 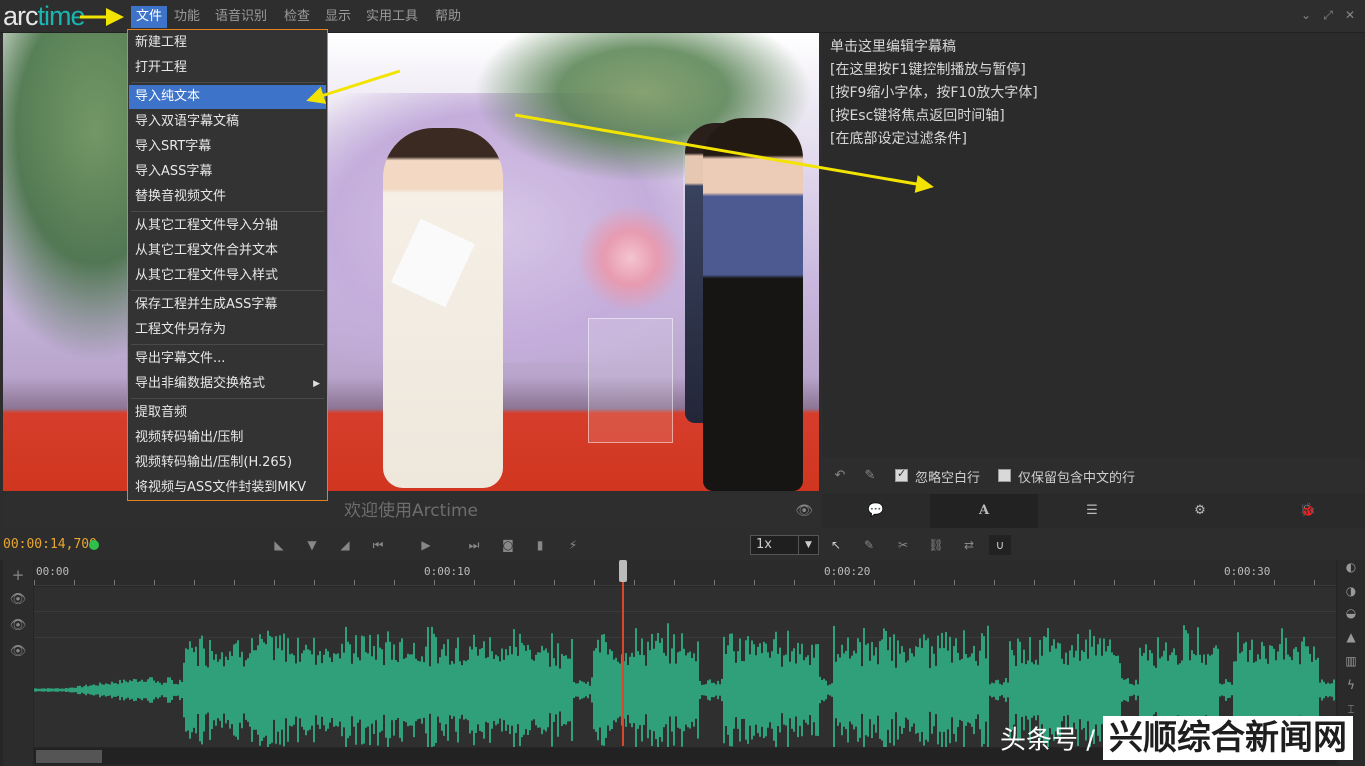 What do you see at coordinates (378, 545) in the screenshot?
I see `skip-back-icon: ⏮` at bounding box center [378, 545].